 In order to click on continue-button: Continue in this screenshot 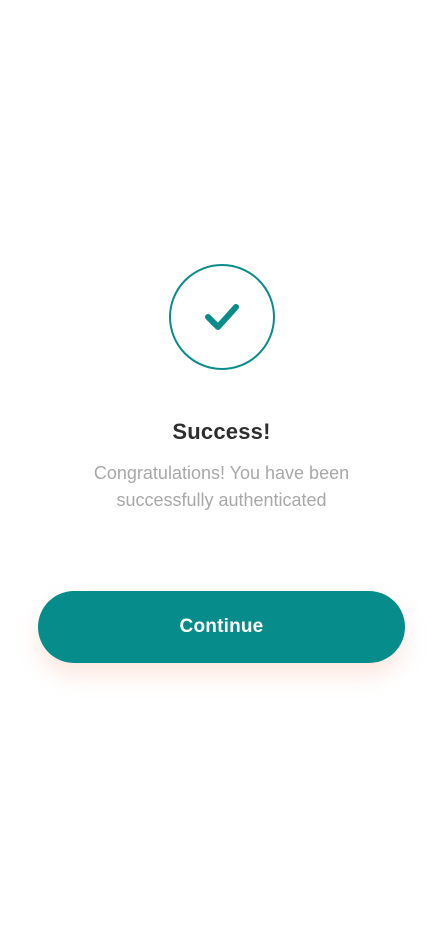, I will do `click(221, 627)`.